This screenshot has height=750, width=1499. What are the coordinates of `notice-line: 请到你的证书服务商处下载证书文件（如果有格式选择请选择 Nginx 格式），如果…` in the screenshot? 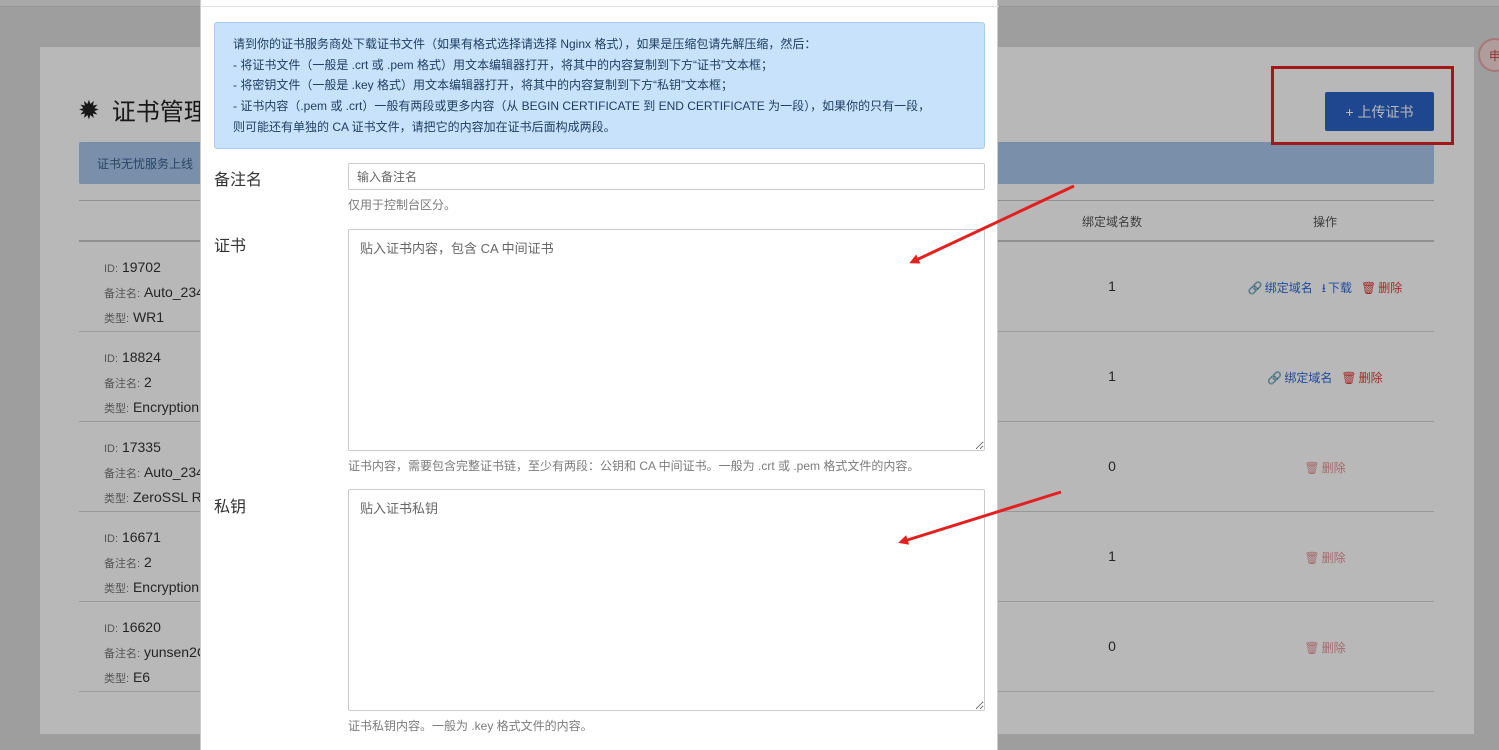 It's located at (525, 44).